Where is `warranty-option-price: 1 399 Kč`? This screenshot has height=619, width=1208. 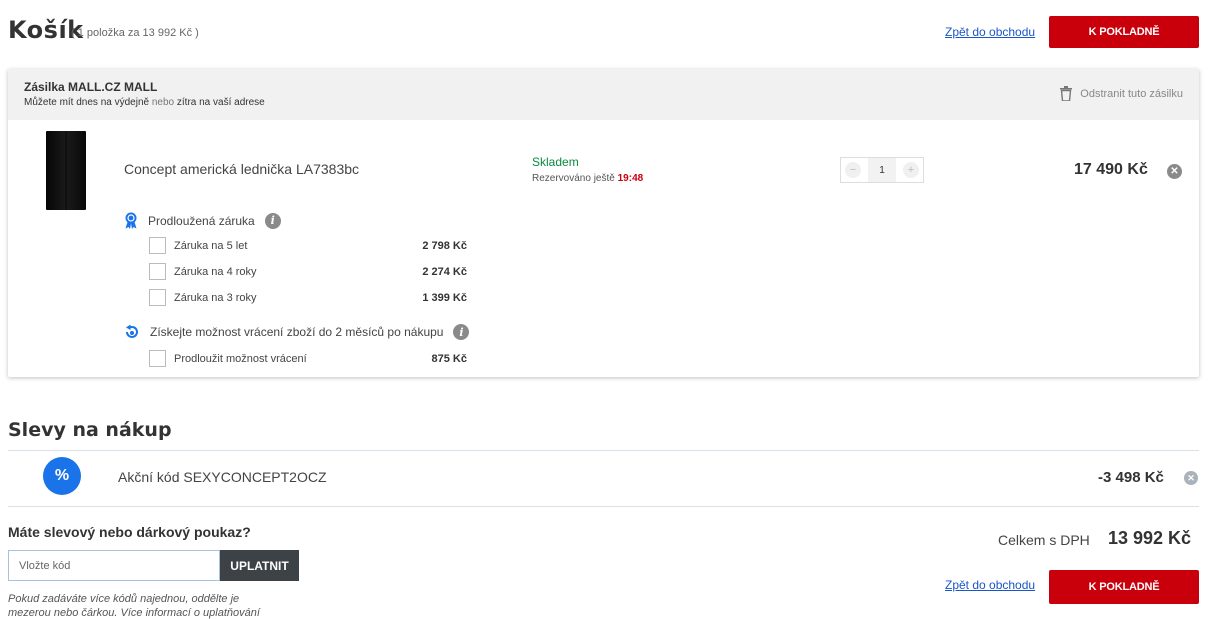
warranty-option-price: 1 399 Kč is located at coordinates (444, 297).